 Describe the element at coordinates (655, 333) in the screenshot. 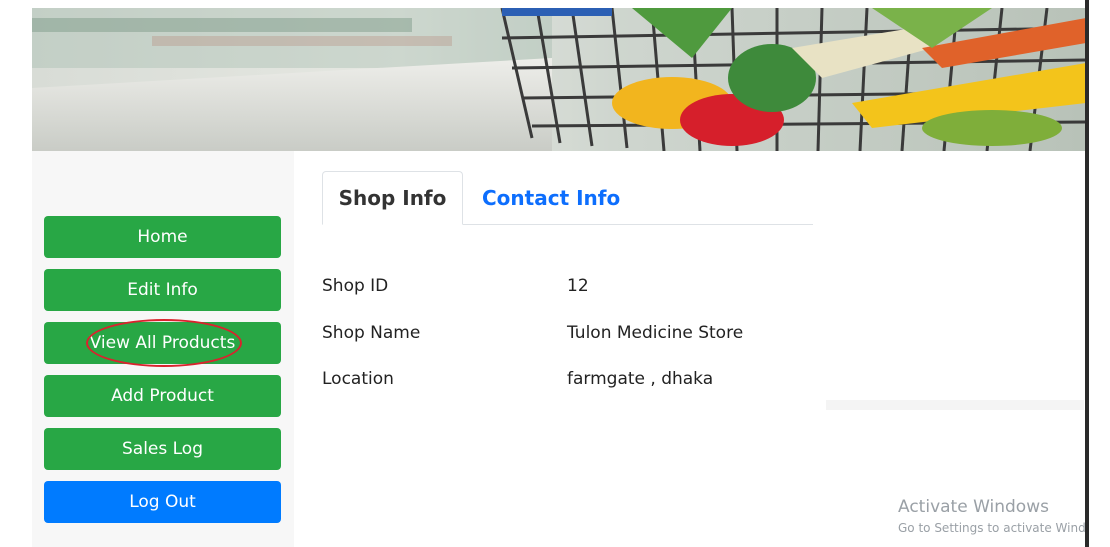

I see `shop-name-value: Tulon Medicine Store` at that location.